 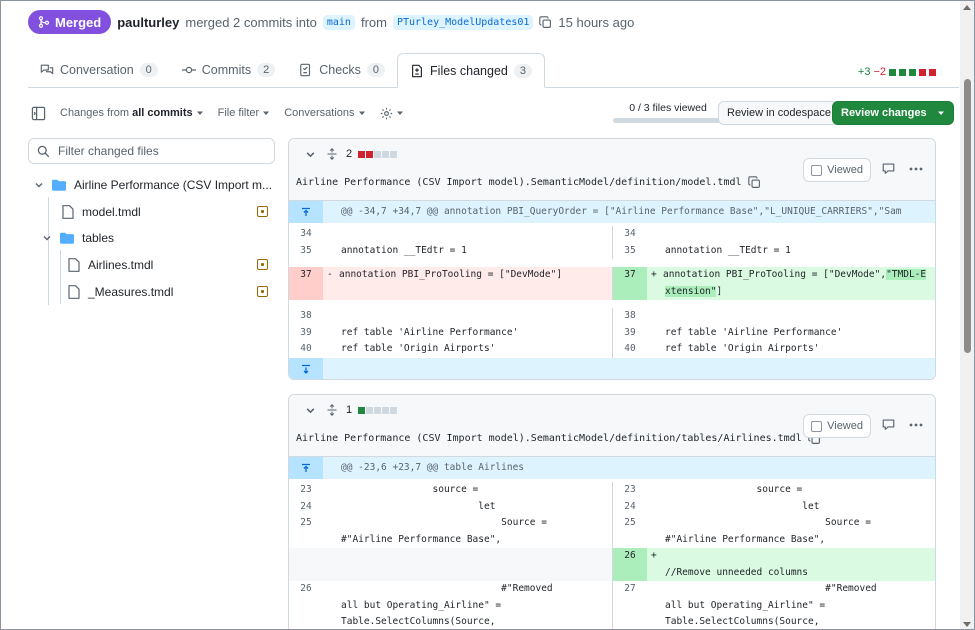 I want to click on scroll-down-arrow-icon, so click(x=967, y=624).